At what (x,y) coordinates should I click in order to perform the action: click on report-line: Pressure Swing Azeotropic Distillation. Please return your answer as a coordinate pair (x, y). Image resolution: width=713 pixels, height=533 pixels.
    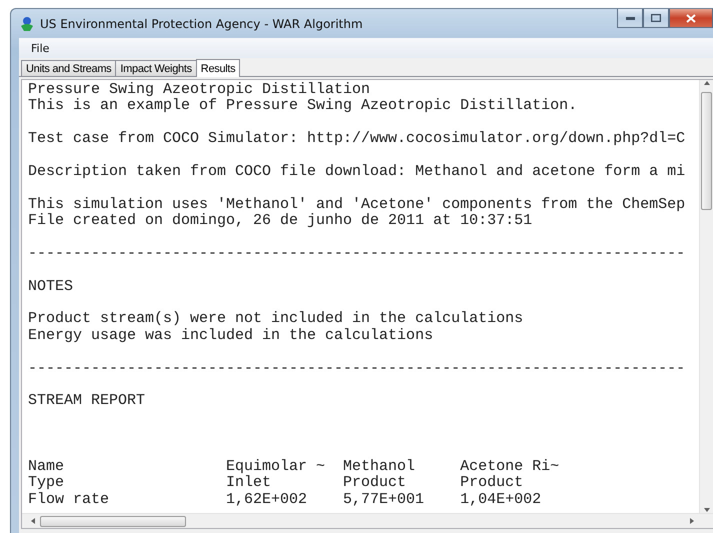
    Looking at the image, I should click on (200, 90).